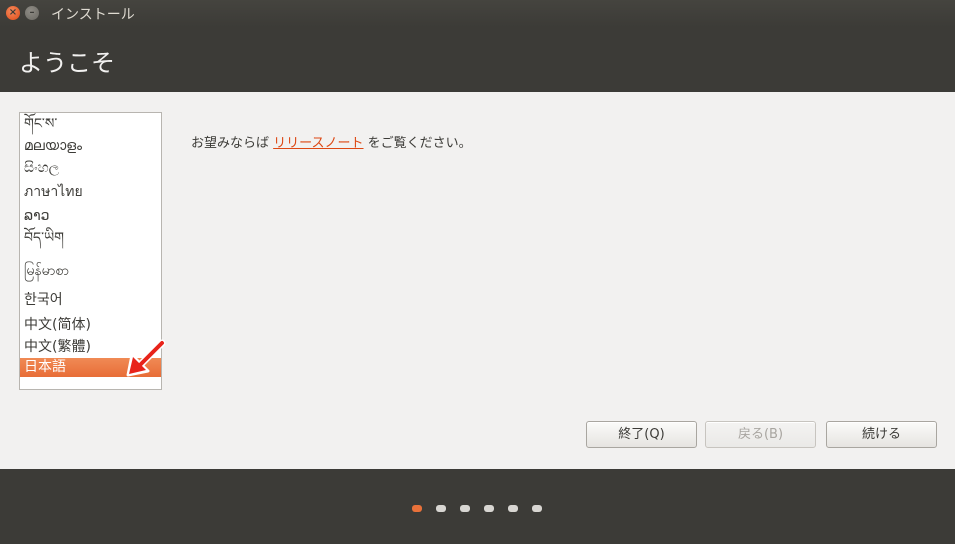 The width and height of the screenshot is (955, 544). Describe the element at coordinates (67, 63) in the screenshot. I see `page-title: ようこそ` at that location.